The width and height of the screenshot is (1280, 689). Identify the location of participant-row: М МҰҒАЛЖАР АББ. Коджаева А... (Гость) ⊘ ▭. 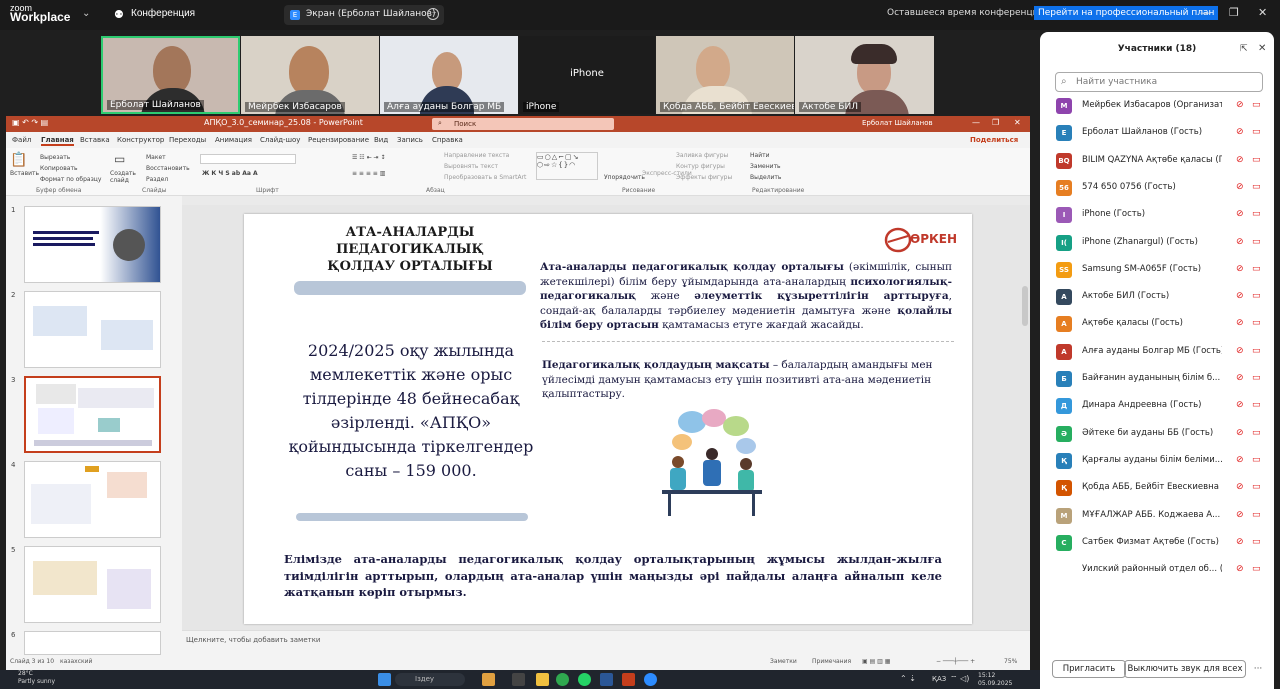
(1162, 517).